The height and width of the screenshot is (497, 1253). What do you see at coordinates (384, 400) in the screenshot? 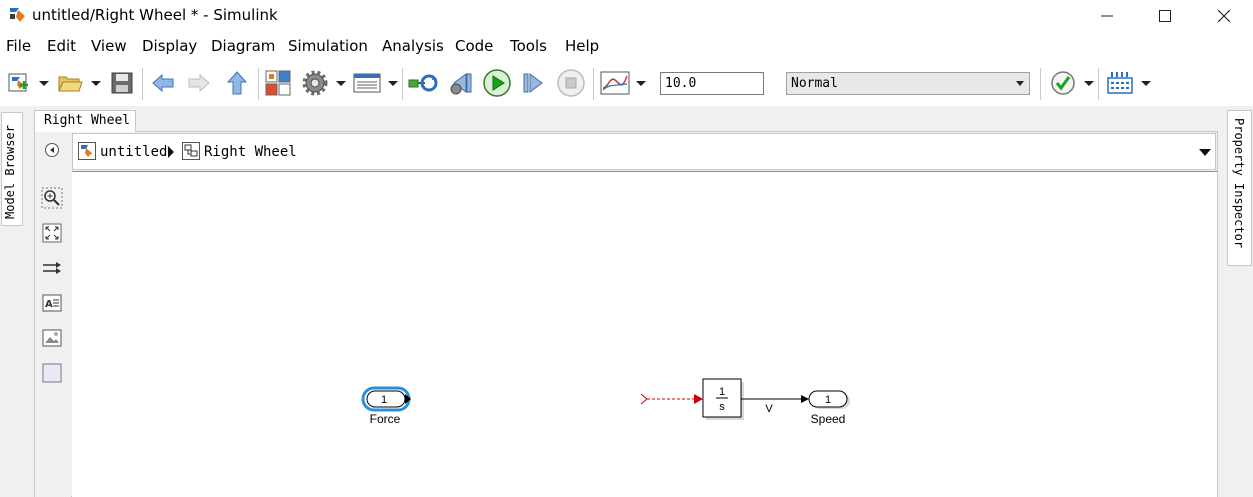
I see `inport-number: 1` at bounding box center [384, 400].